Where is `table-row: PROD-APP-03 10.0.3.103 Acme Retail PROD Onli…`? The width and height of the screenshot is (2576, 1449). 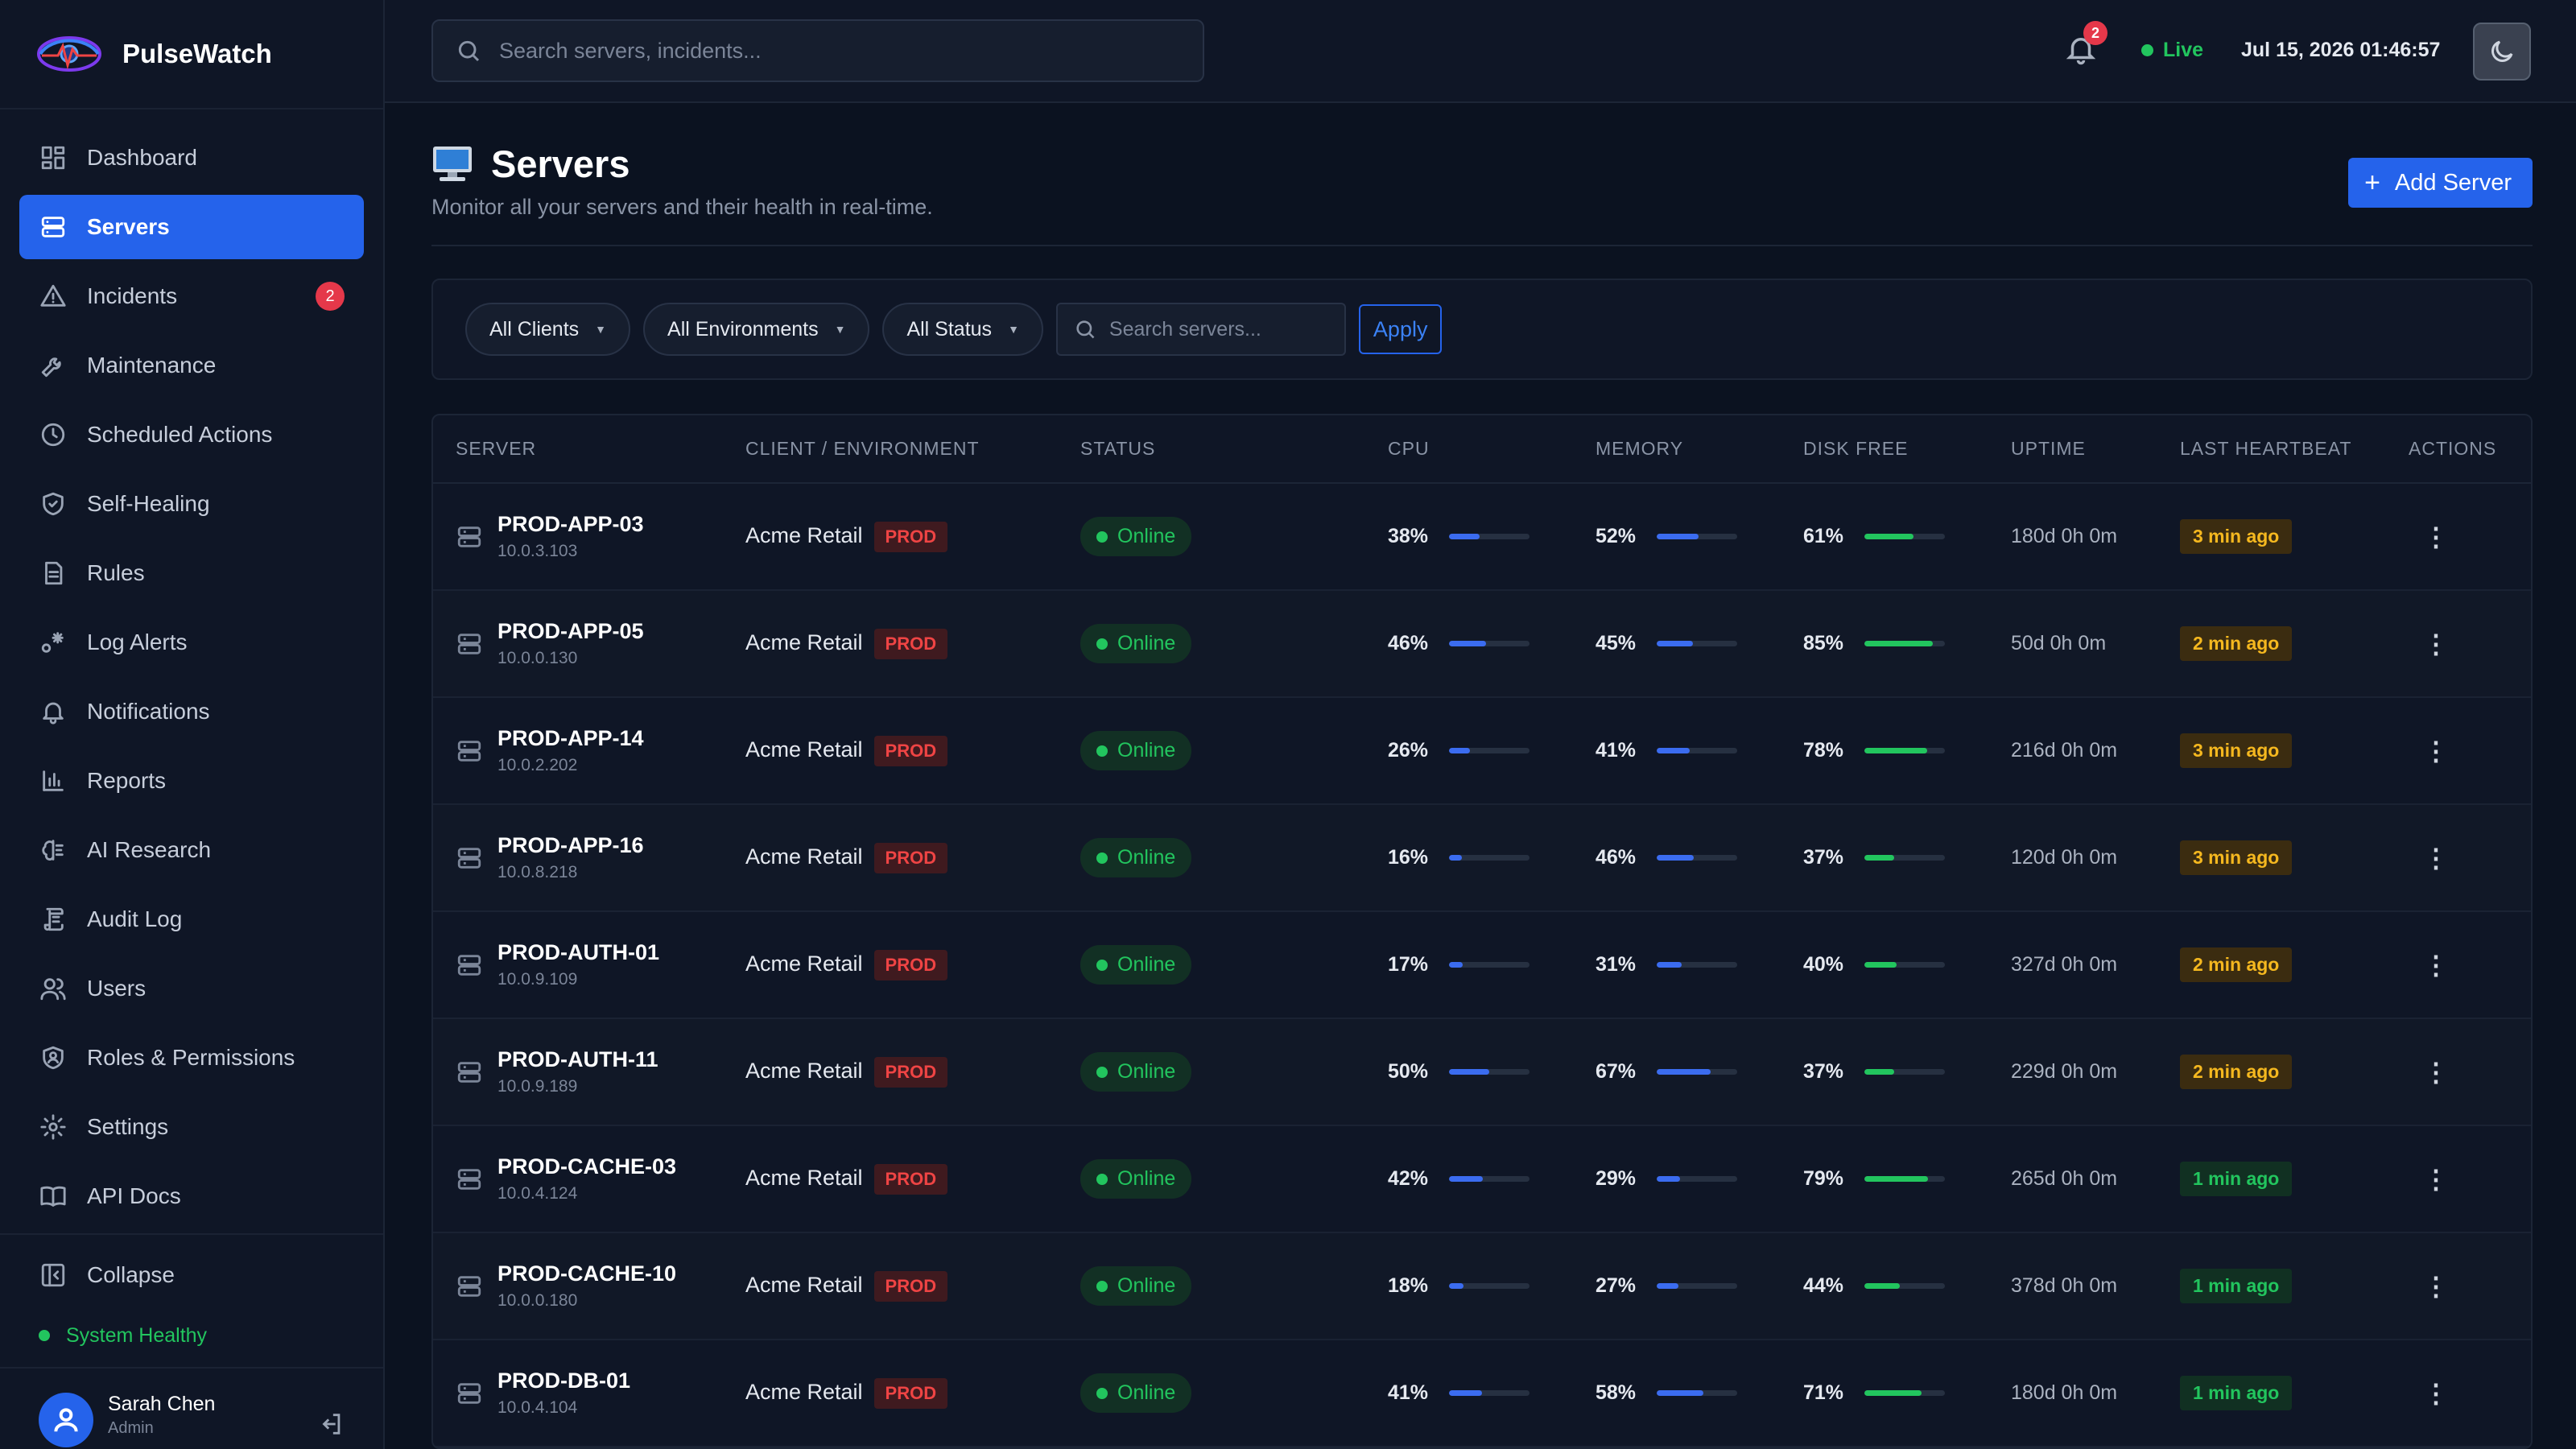
table-row: PROD-APP-03 10.0.3.103 Acme Retail PROD Onli… is located at coordinates (1482, 537).